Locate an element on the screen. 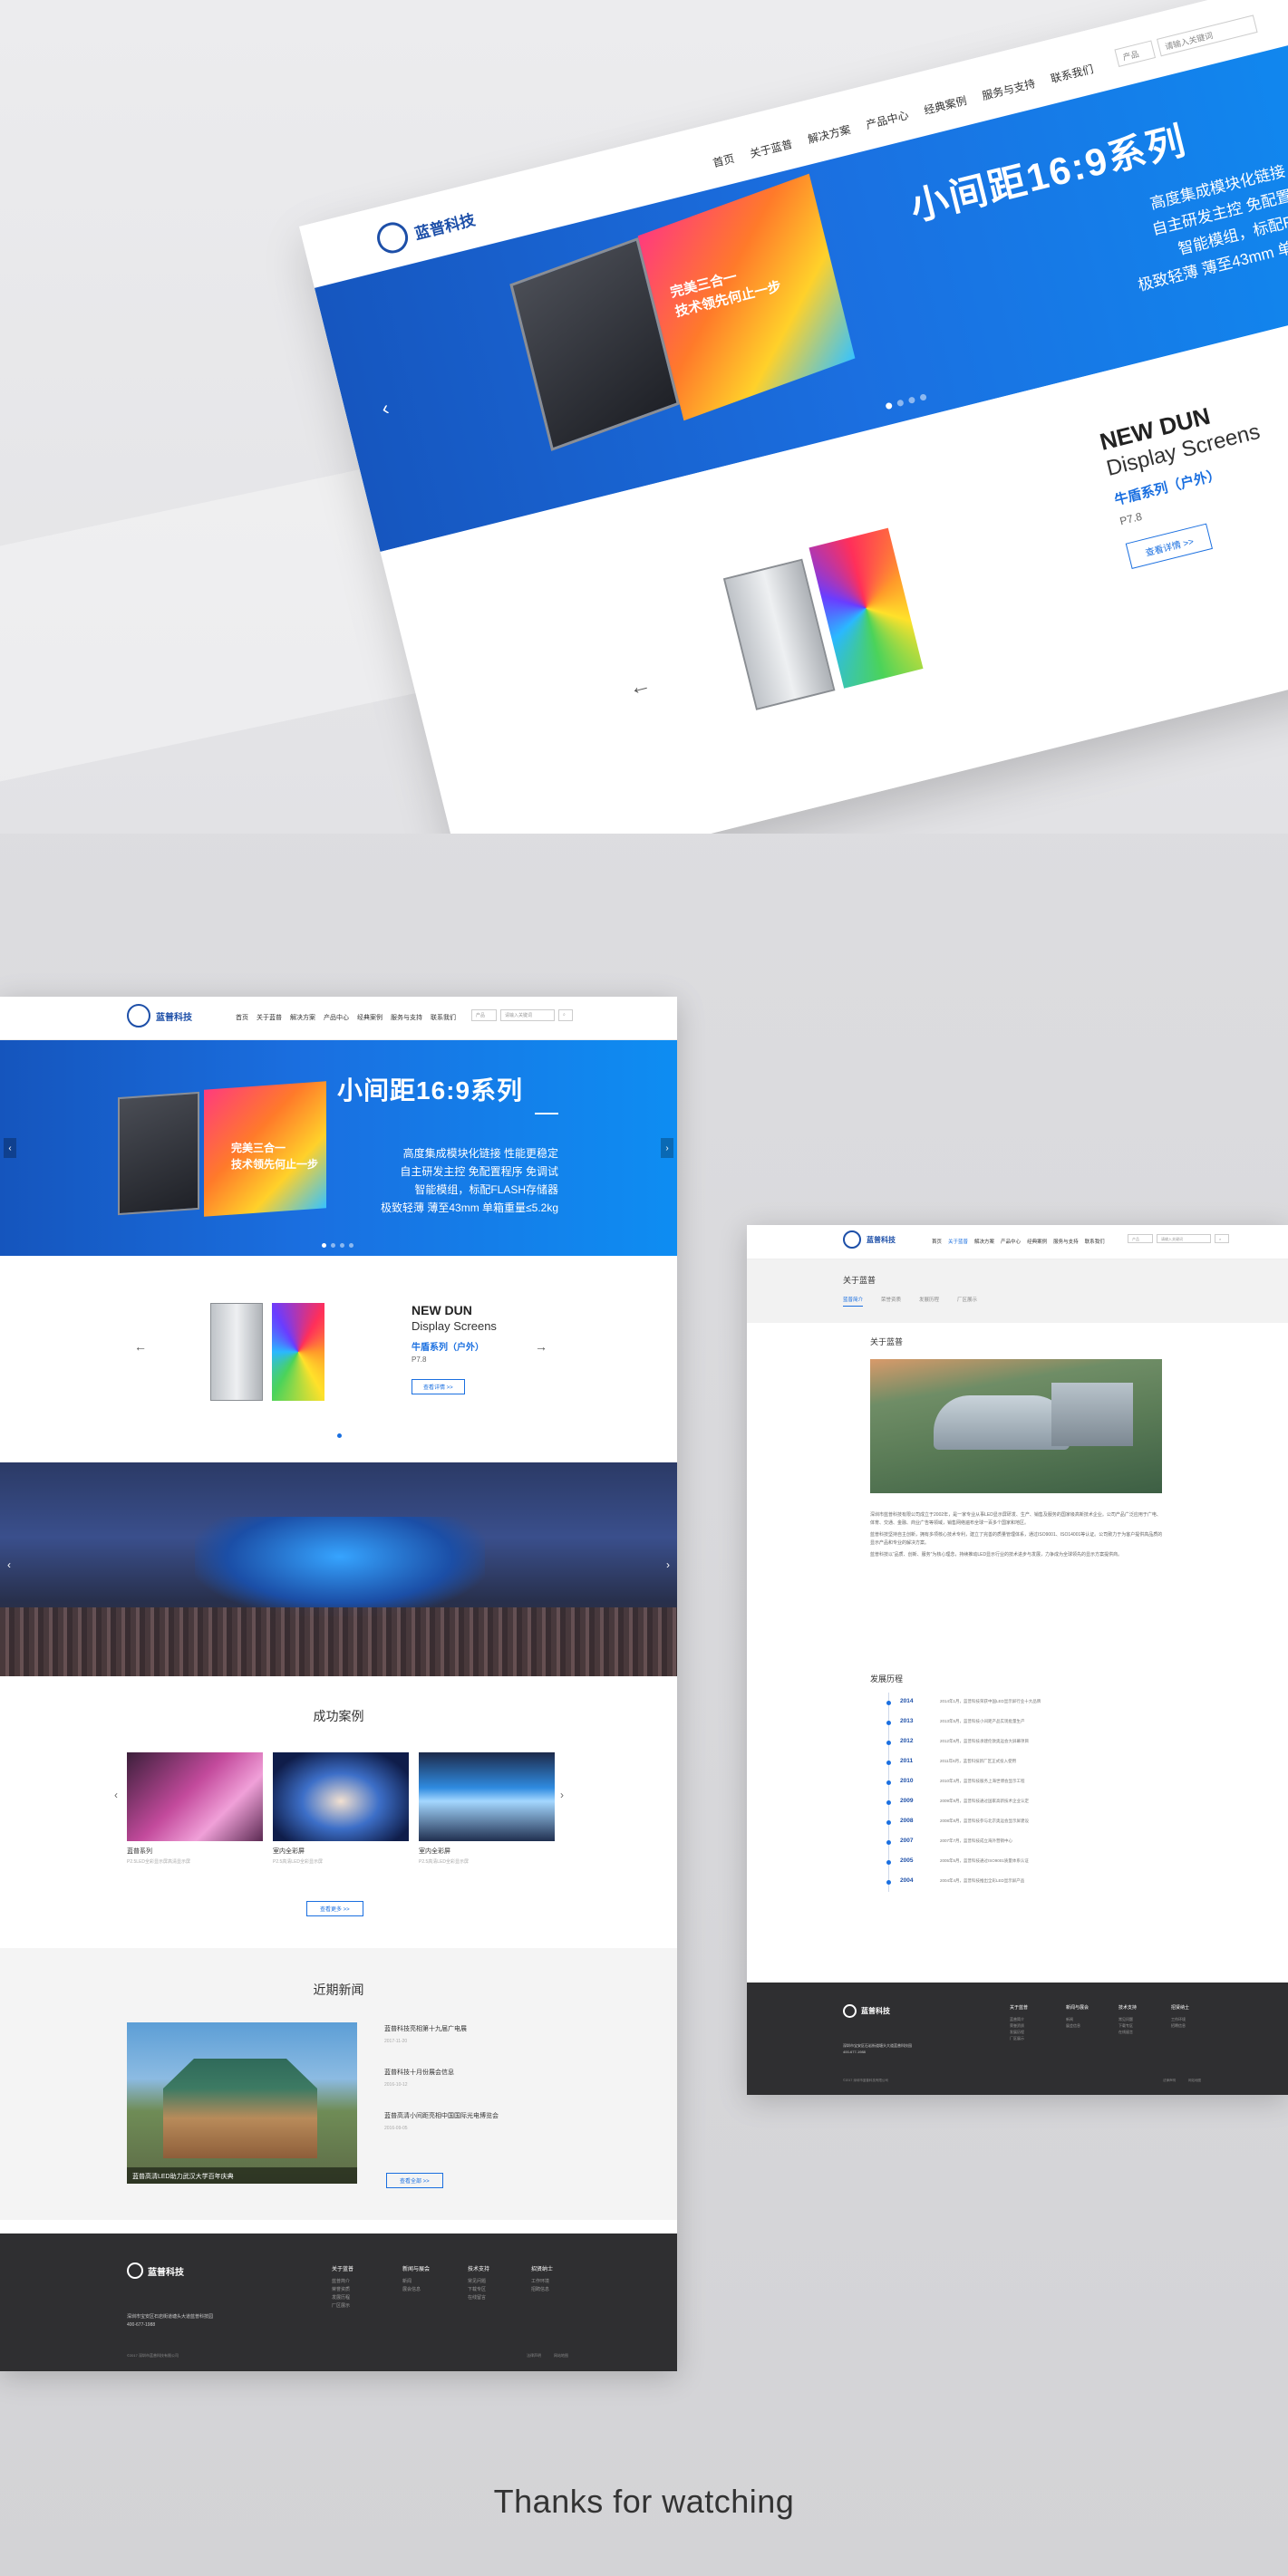  tab-active: 蓝普简介 is located at coordinates (853, 1301).